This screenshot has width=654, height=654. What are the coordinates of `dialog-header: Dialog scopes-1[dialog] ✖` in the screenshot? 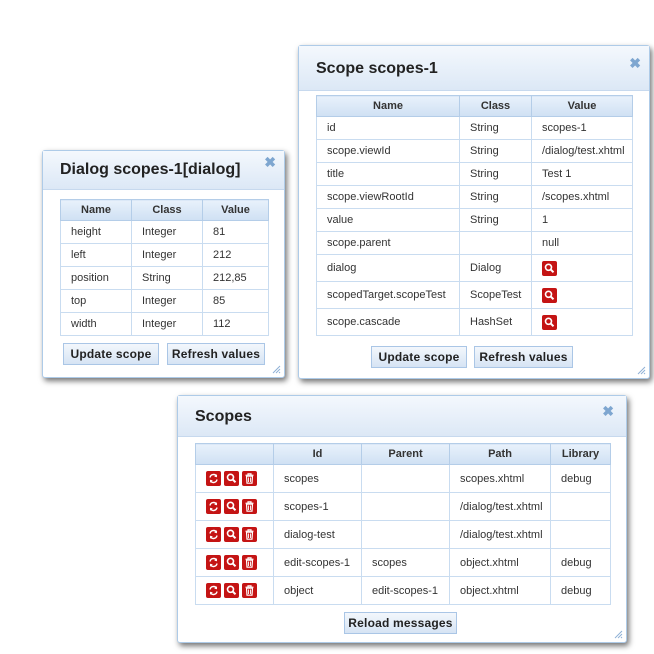 It's located at (163, 170).